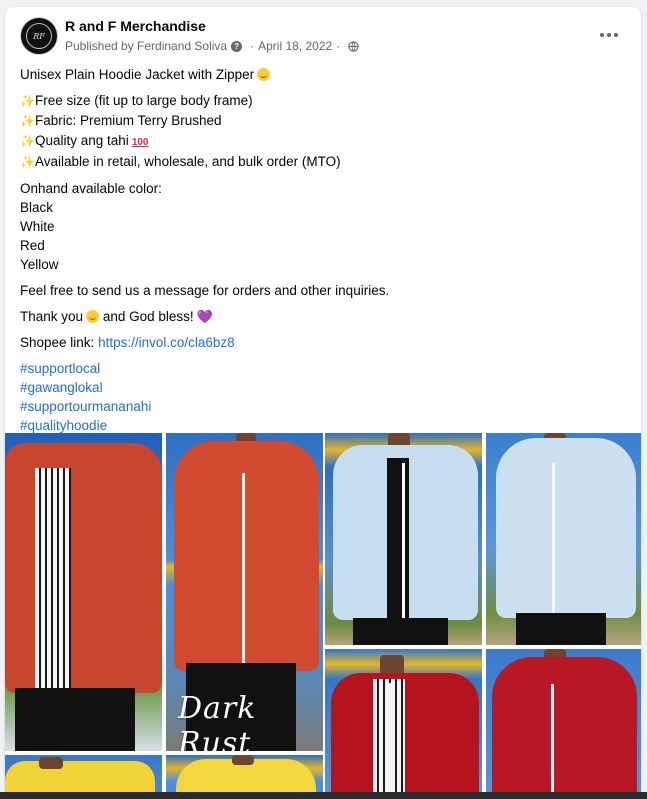 This screenshot has width=647, height=799. I want to click on feature-text: Free size (fit up to large body frame), so click(144, 100).